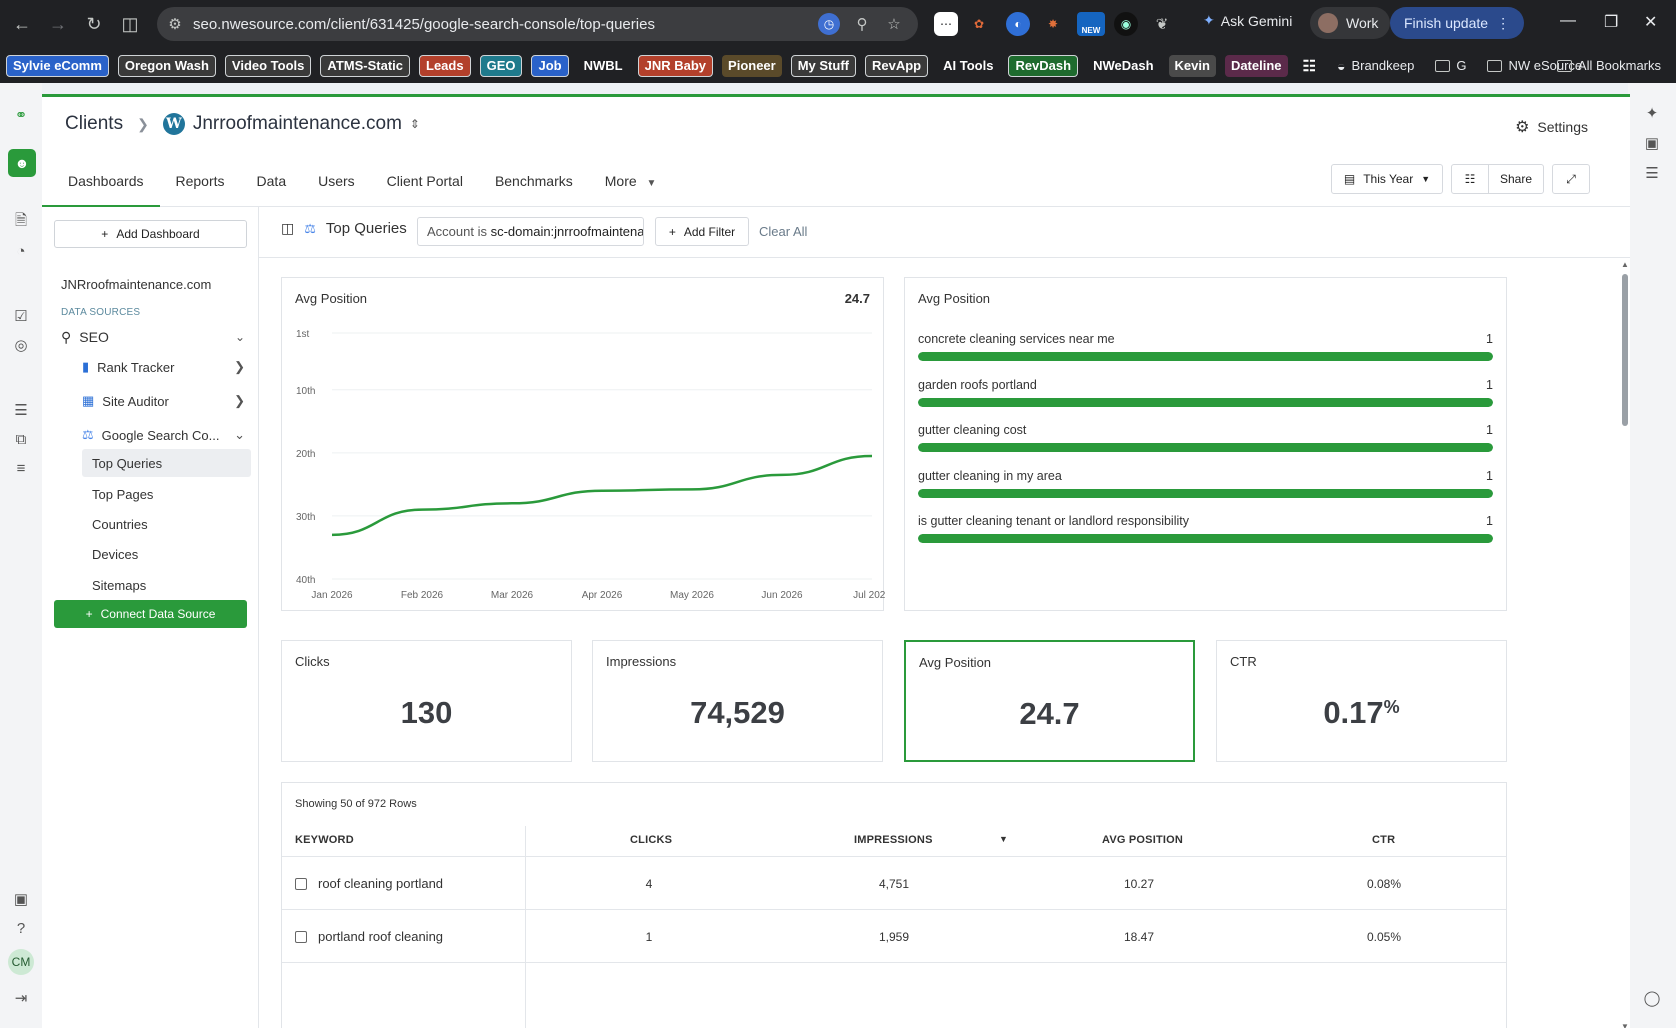 The height and width of the screenshot is (1028, 1676). What do you see at coordinates (21, 962) in the screenshot?
I see `user-avatar: CM` at bounding box center [21, 962].